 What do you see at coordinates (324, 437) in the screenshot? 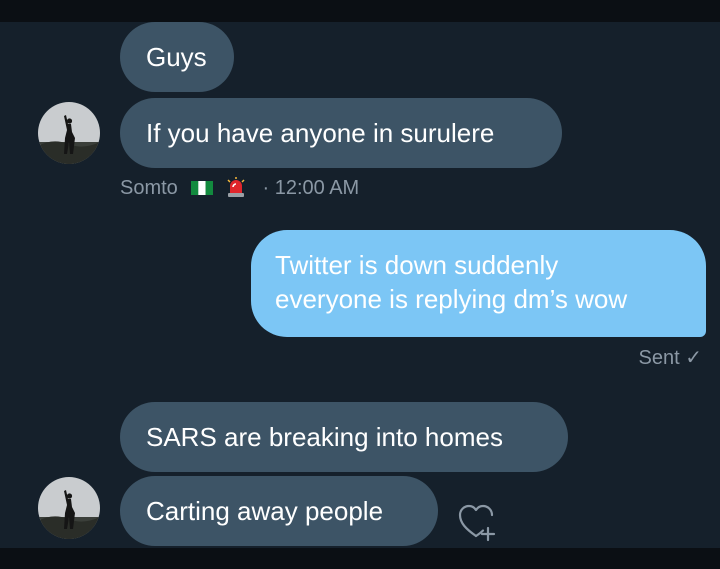
I see `message-text: SARS are breaking into homes` at bounding box center [324, 437].